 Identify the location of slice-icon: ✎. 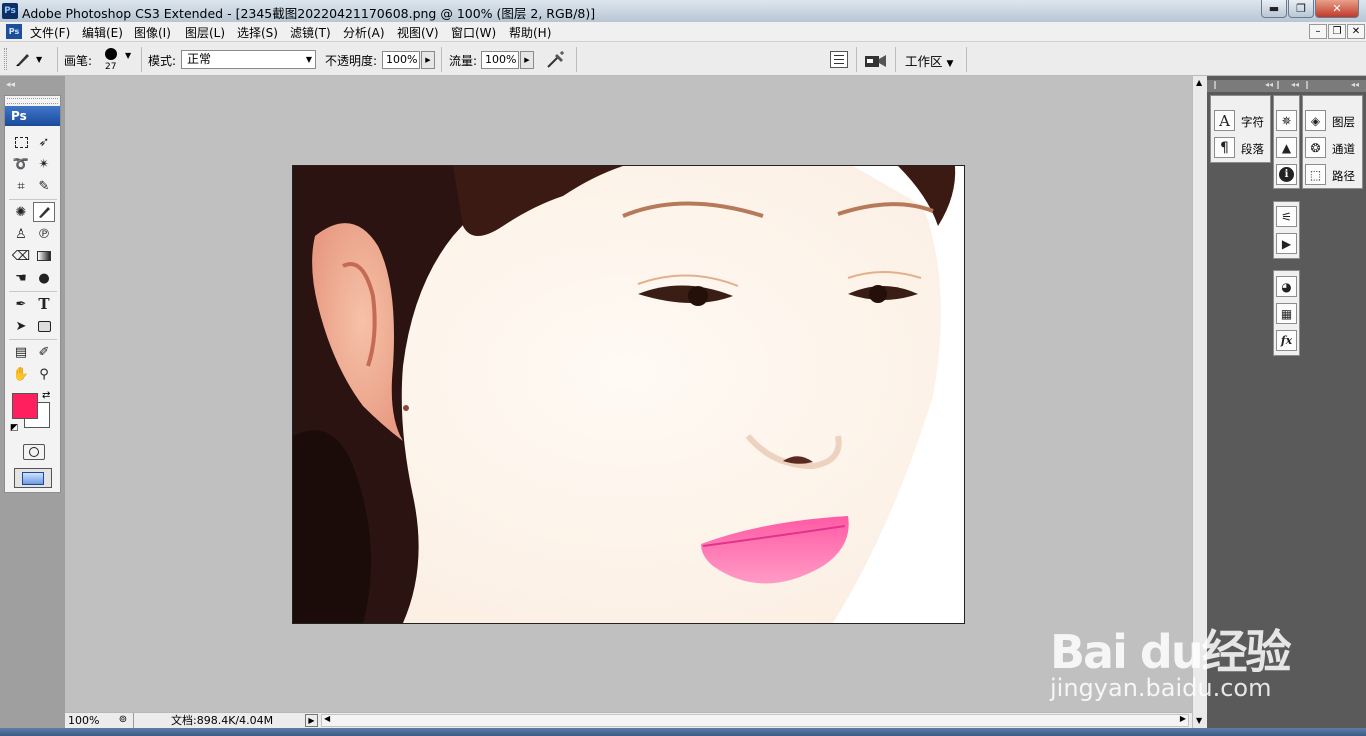
(44, 186).